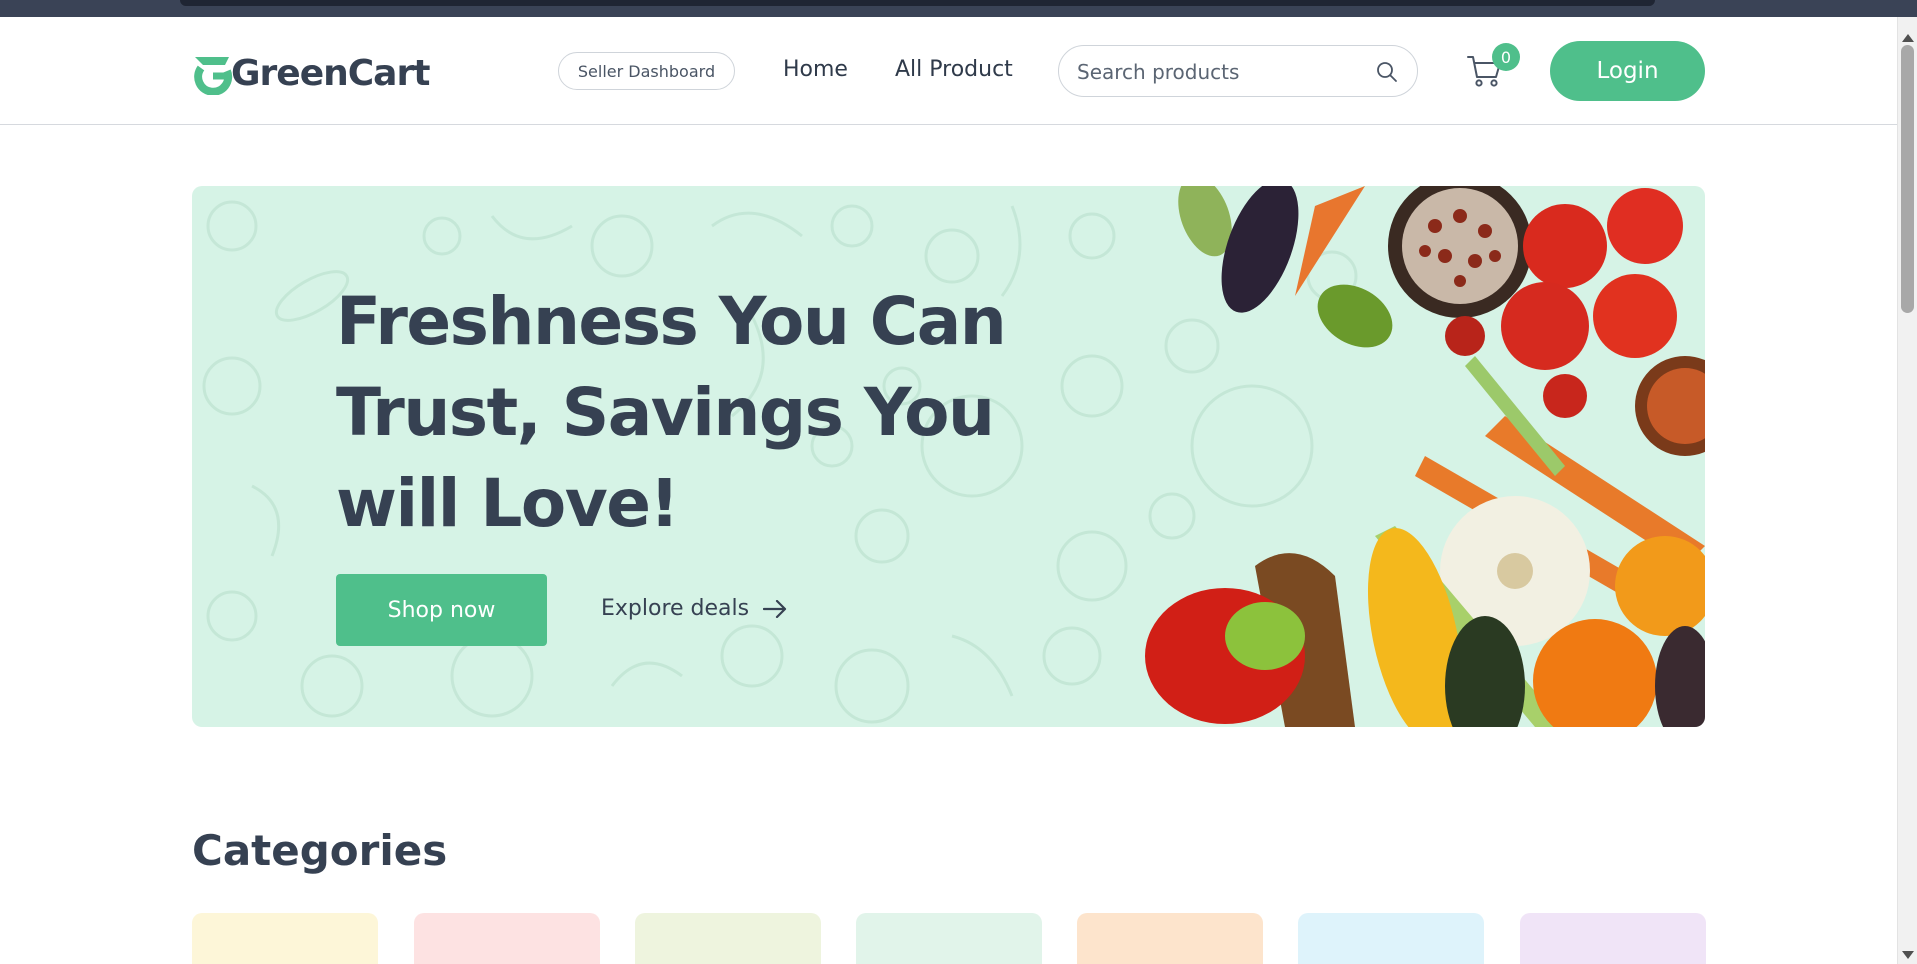  What do you see at coordinates (1907, 179) in the screenshot?
I see `scroll-thumb` at bounding box center [1907, 179].